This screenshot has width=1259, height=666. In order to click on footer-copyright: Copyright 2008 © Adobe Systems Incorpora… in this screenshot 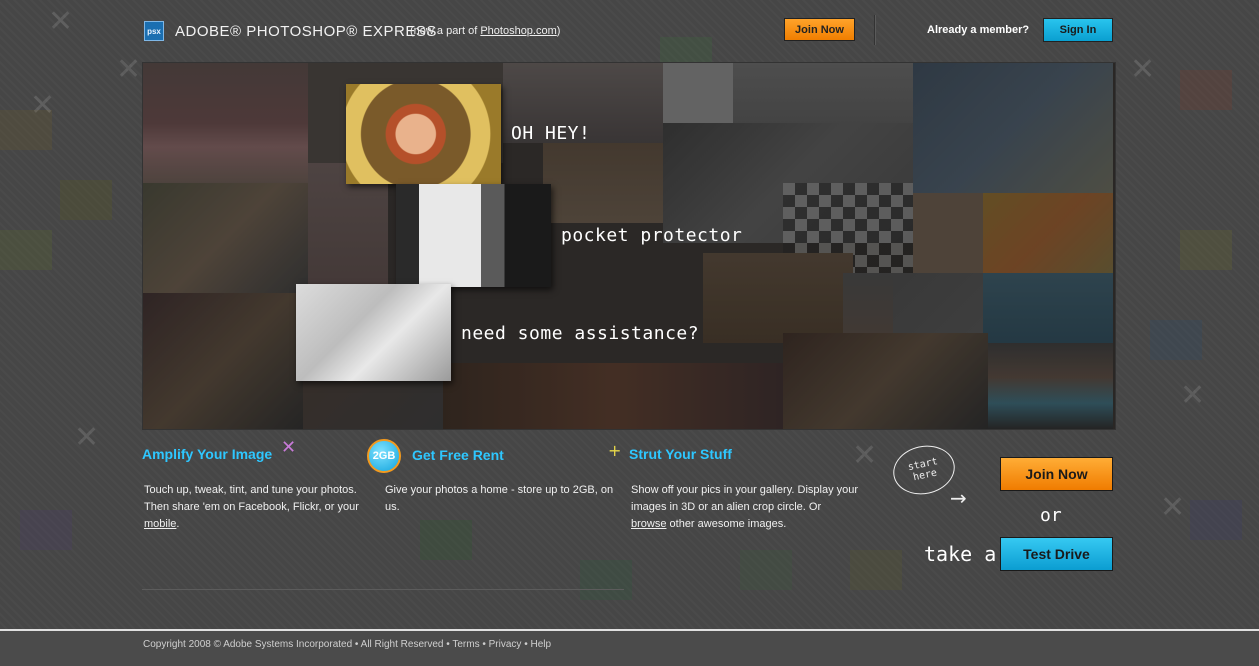, I will do `click(347, 644)`.